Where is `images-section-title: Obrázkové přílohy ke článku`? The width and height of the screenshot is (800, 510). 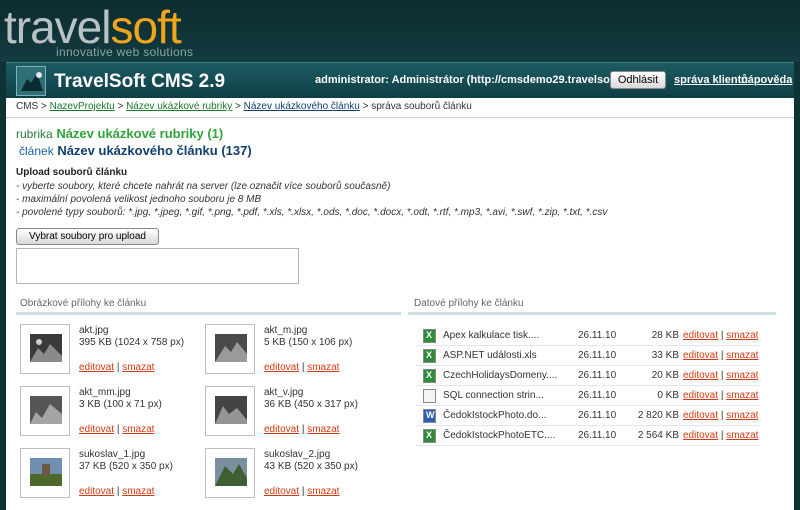 images-section-title: Obrázkové přílohy ke článku is located at coordinates (83, 303).